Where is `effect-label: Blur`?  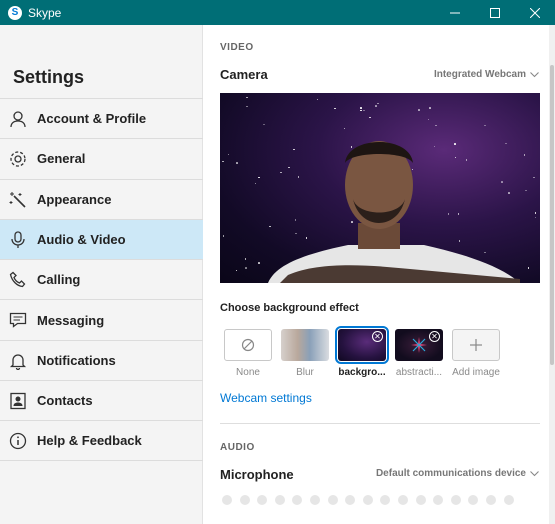
effect-label: Blur is located at coordinates (305, 372).